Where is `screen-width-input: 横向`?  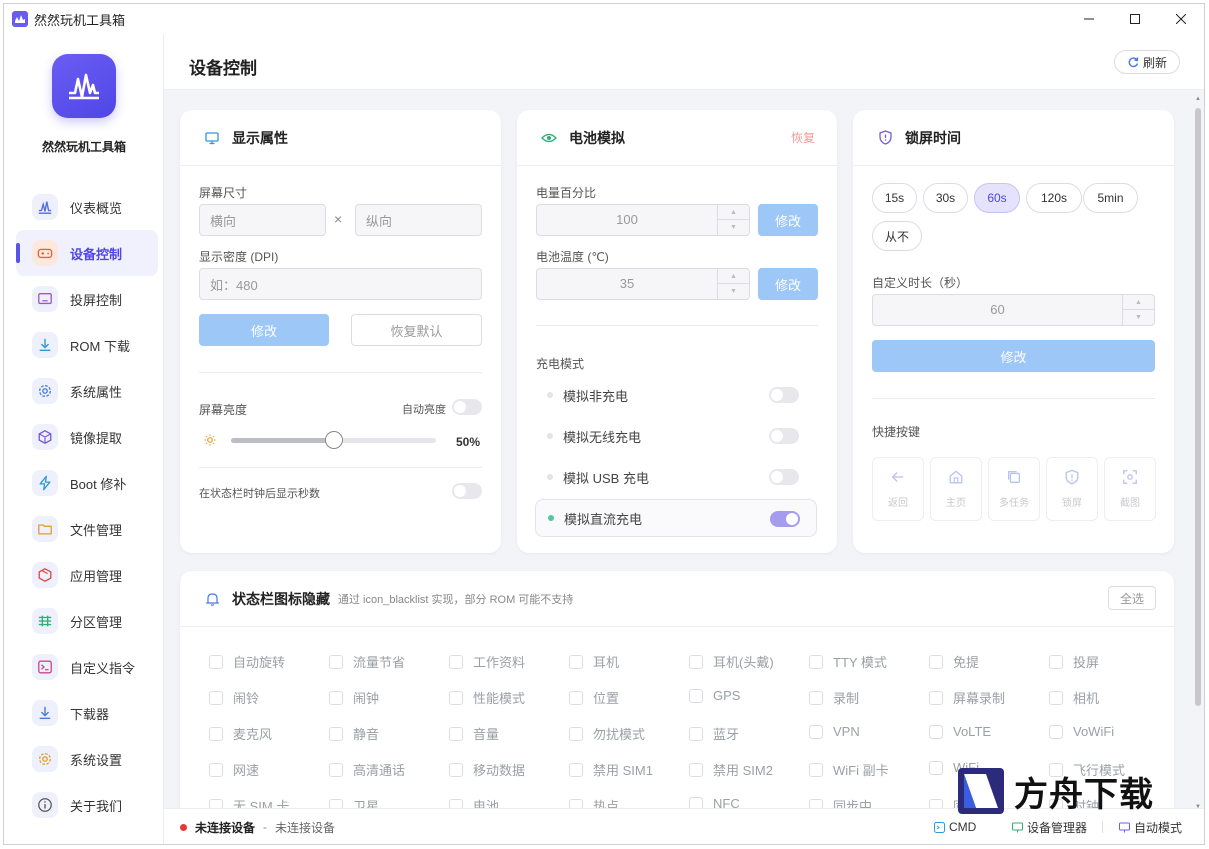
screen-width-input: 横向 is located at coordinates (262, 220).